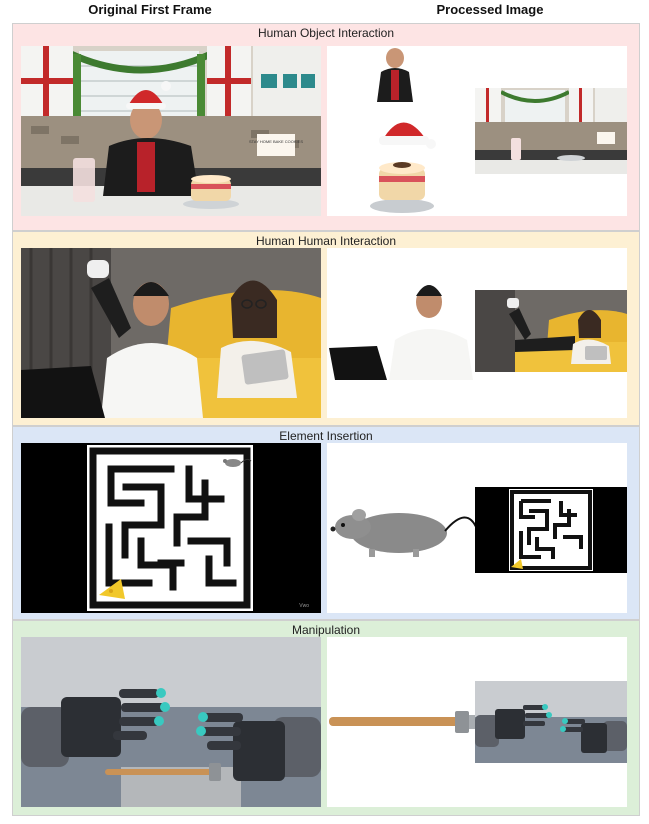 The height and width of the screenshot is (824, 649). Describe the element at coordinates (477, 528) in the screenshot. I see `processed-image-element-insertion` at that location.